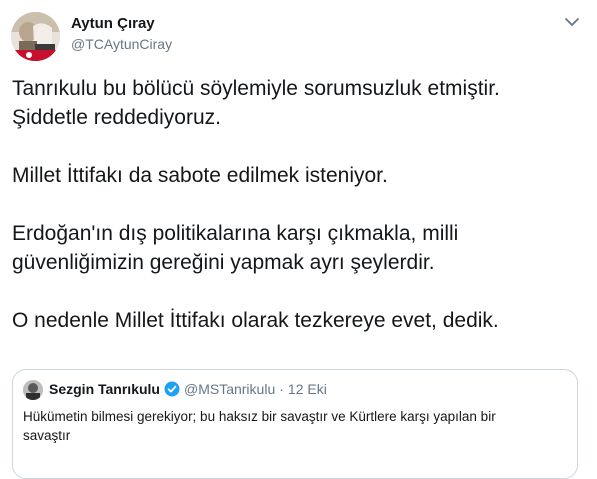 The height and width of the screenshot is (479, 597). What do you see at coordinates (33, 390) in the screenshot?
I see `quoted-author-avatar` at bounding box center [33, 390].